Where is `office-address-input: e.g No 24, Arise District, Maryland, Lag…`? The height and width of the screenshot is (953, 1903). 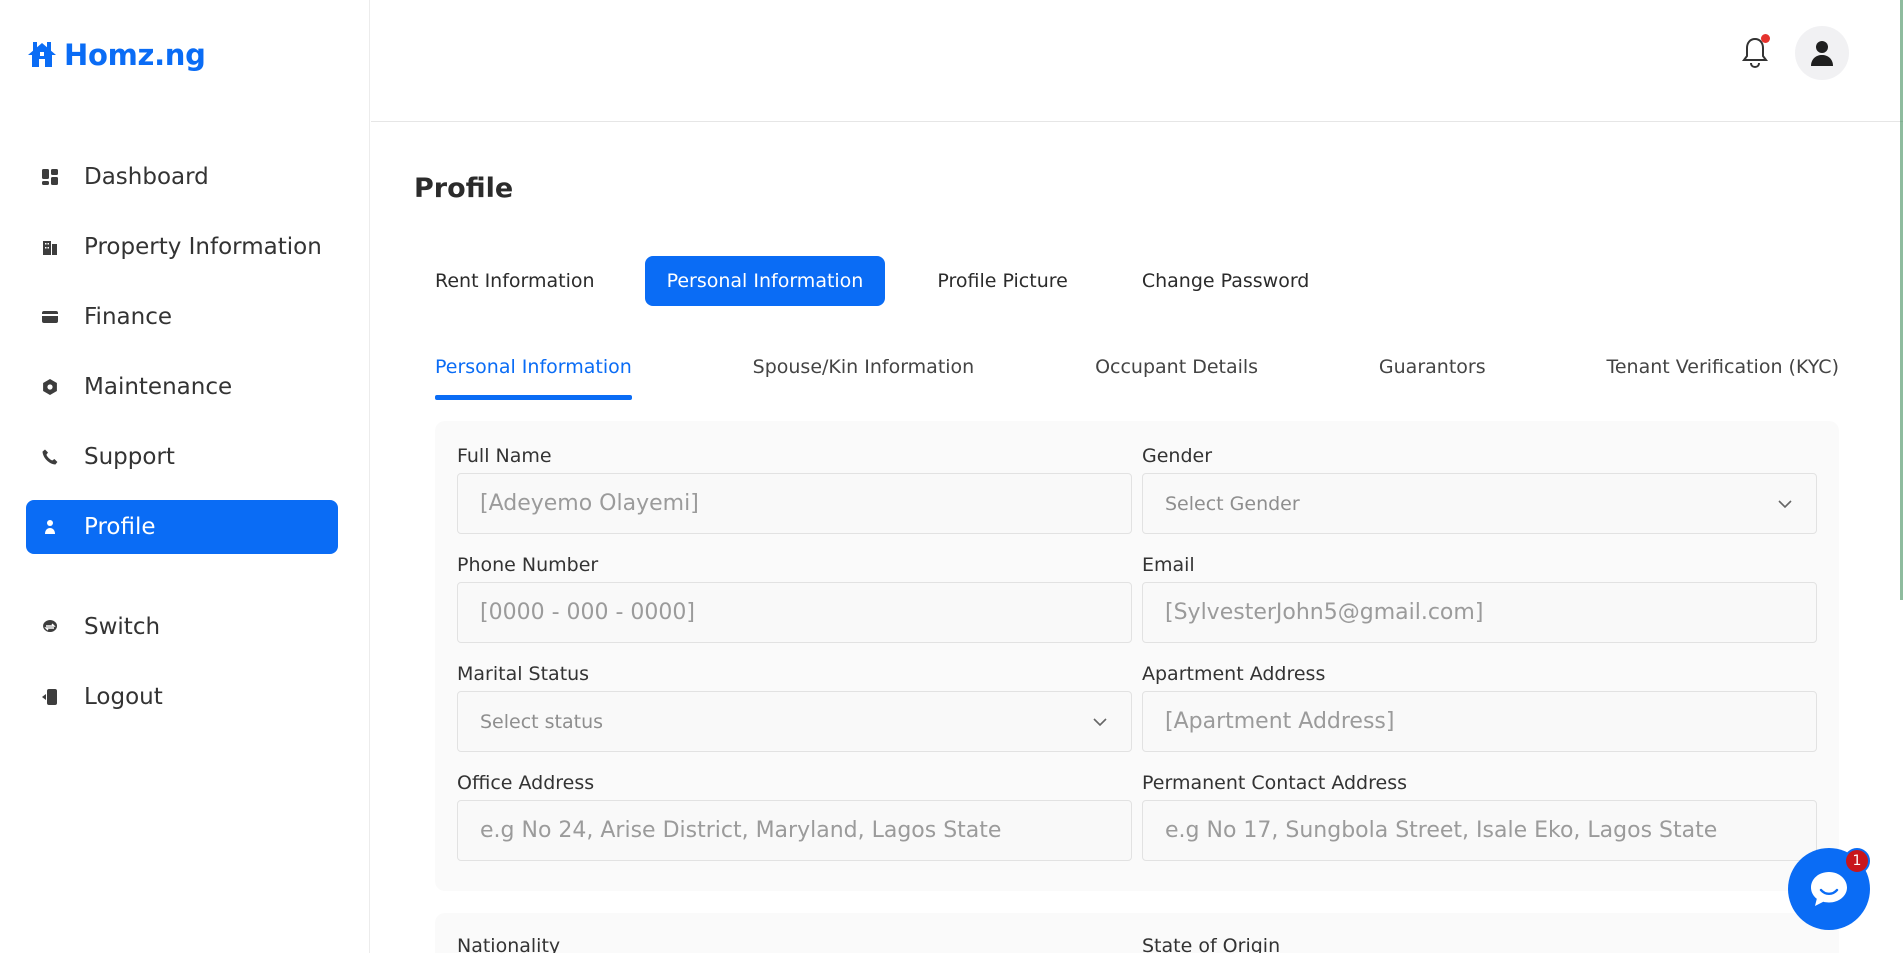 office-address-input: e.g No 24, Arise District, Maryland, Lag… is located at coordinates (794, 830).